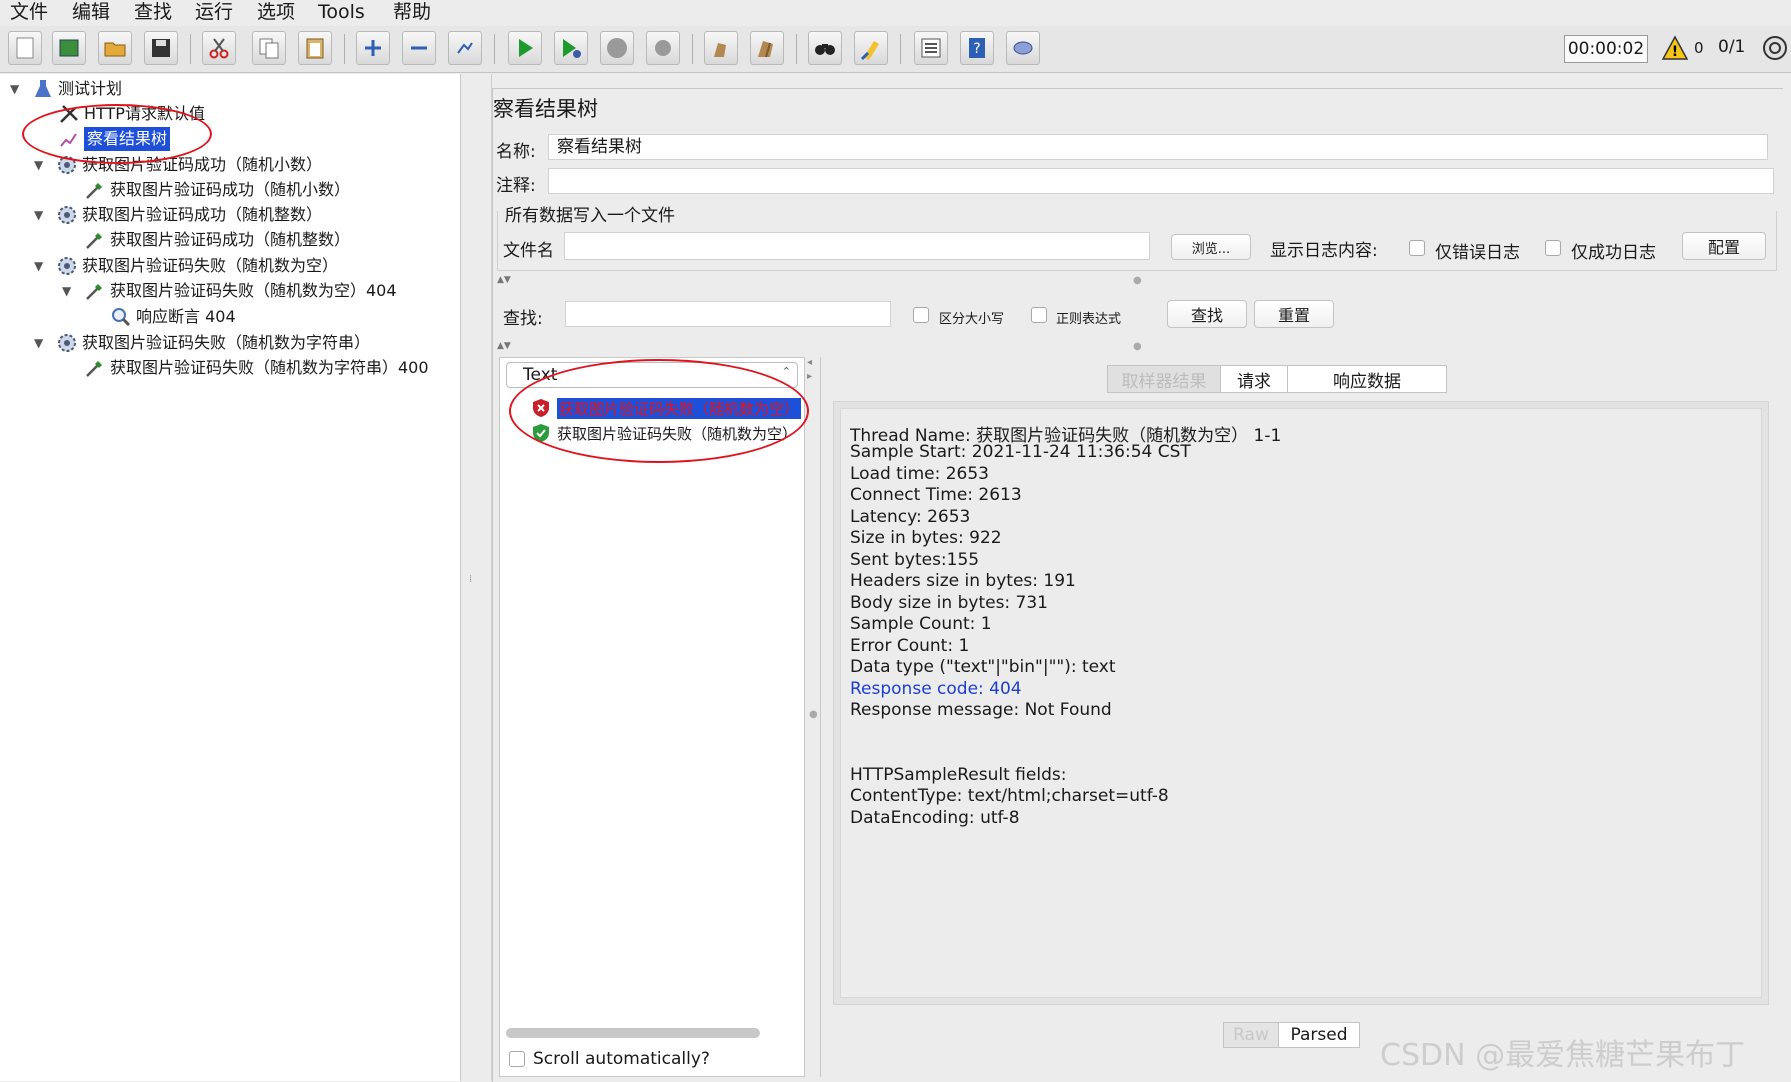  What do you see at coordinates (1023, 48) in the screenshot?
I see `log-viewer-icon` at bounding box center [1023, 48].